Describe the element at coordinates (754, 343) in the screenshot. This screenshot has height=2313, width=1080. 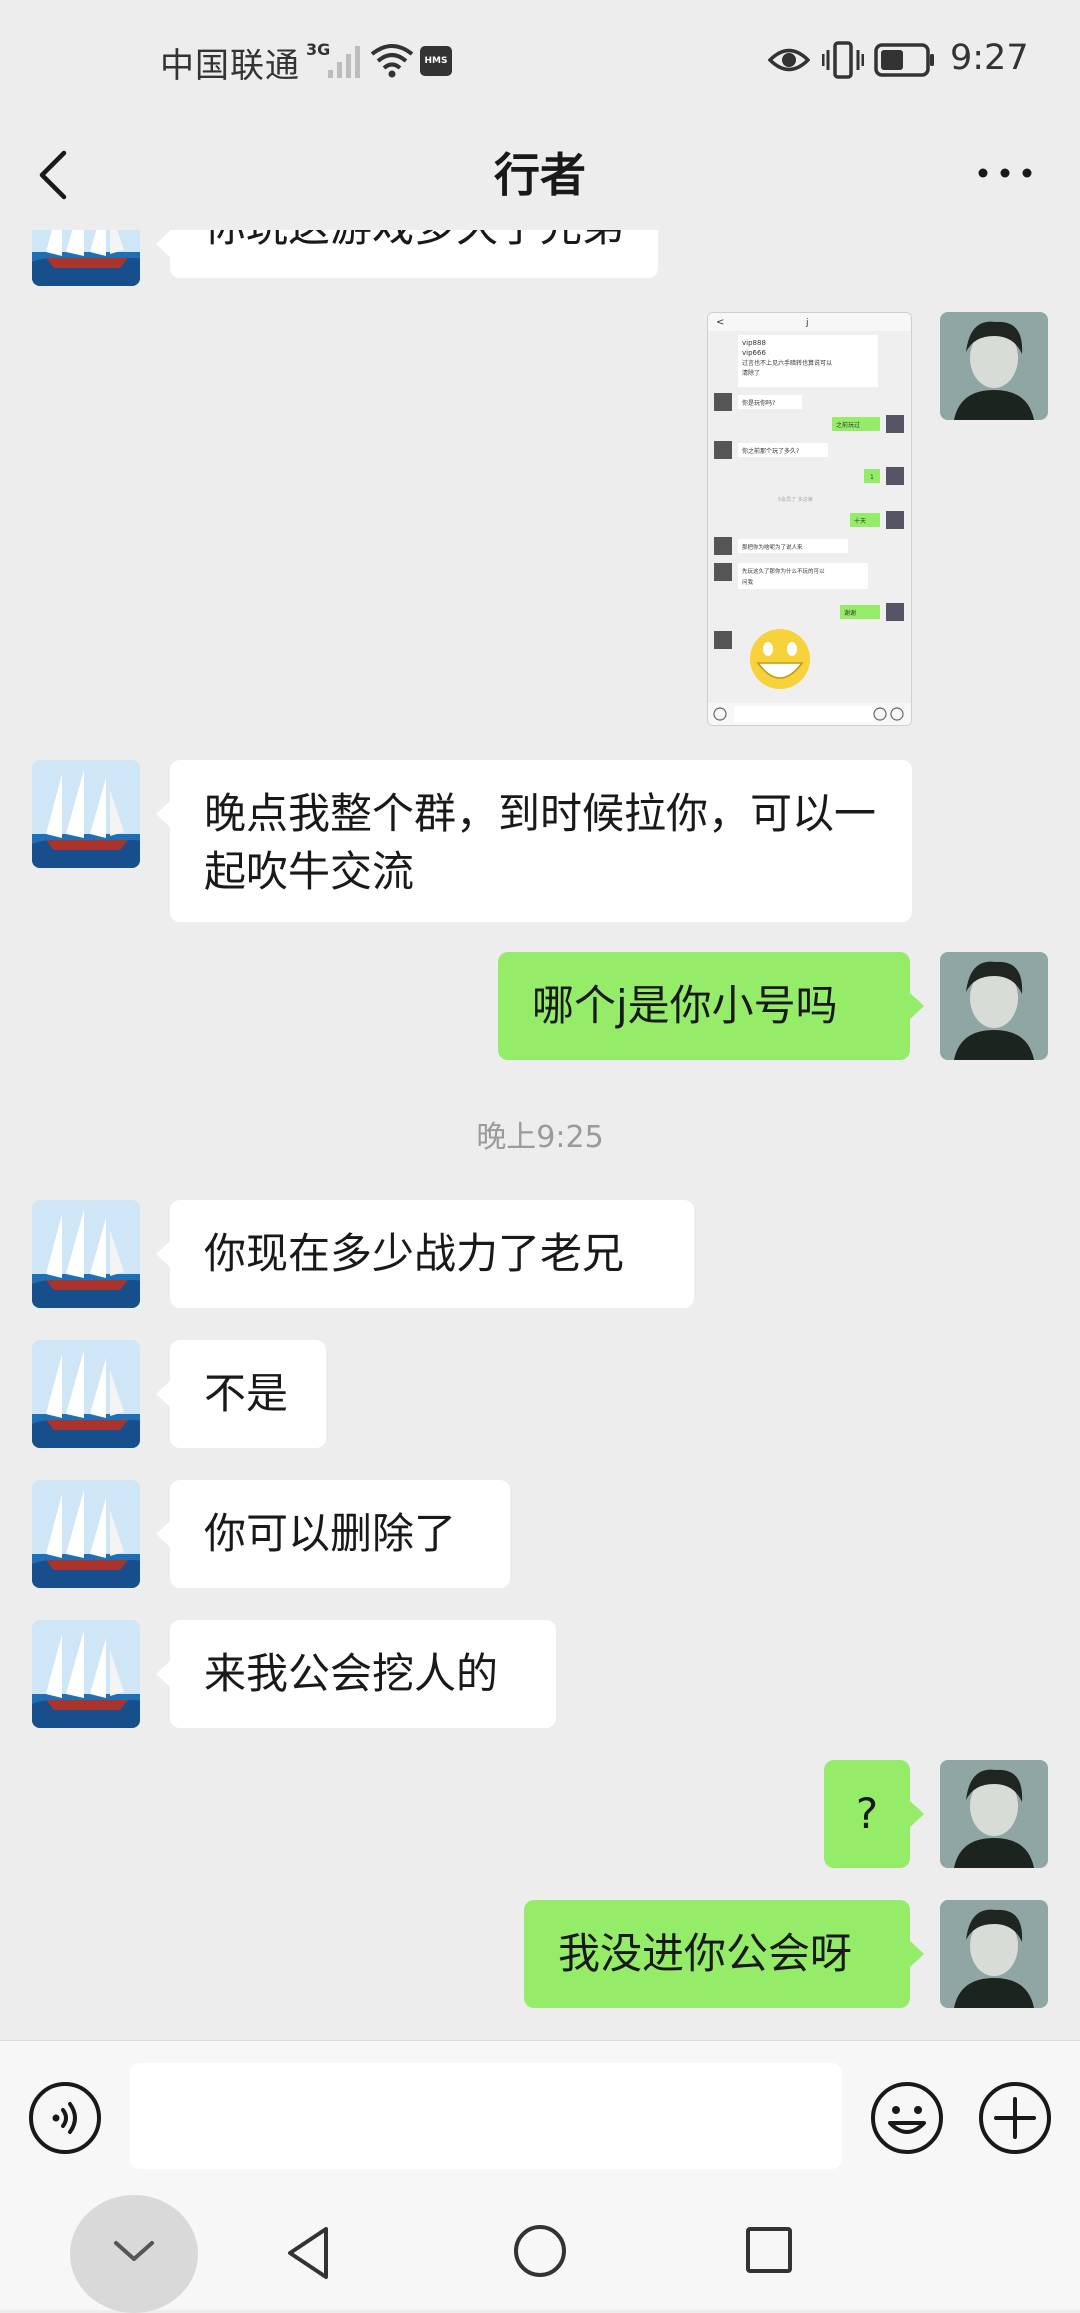
I see `svg-text: vip888` at that location.